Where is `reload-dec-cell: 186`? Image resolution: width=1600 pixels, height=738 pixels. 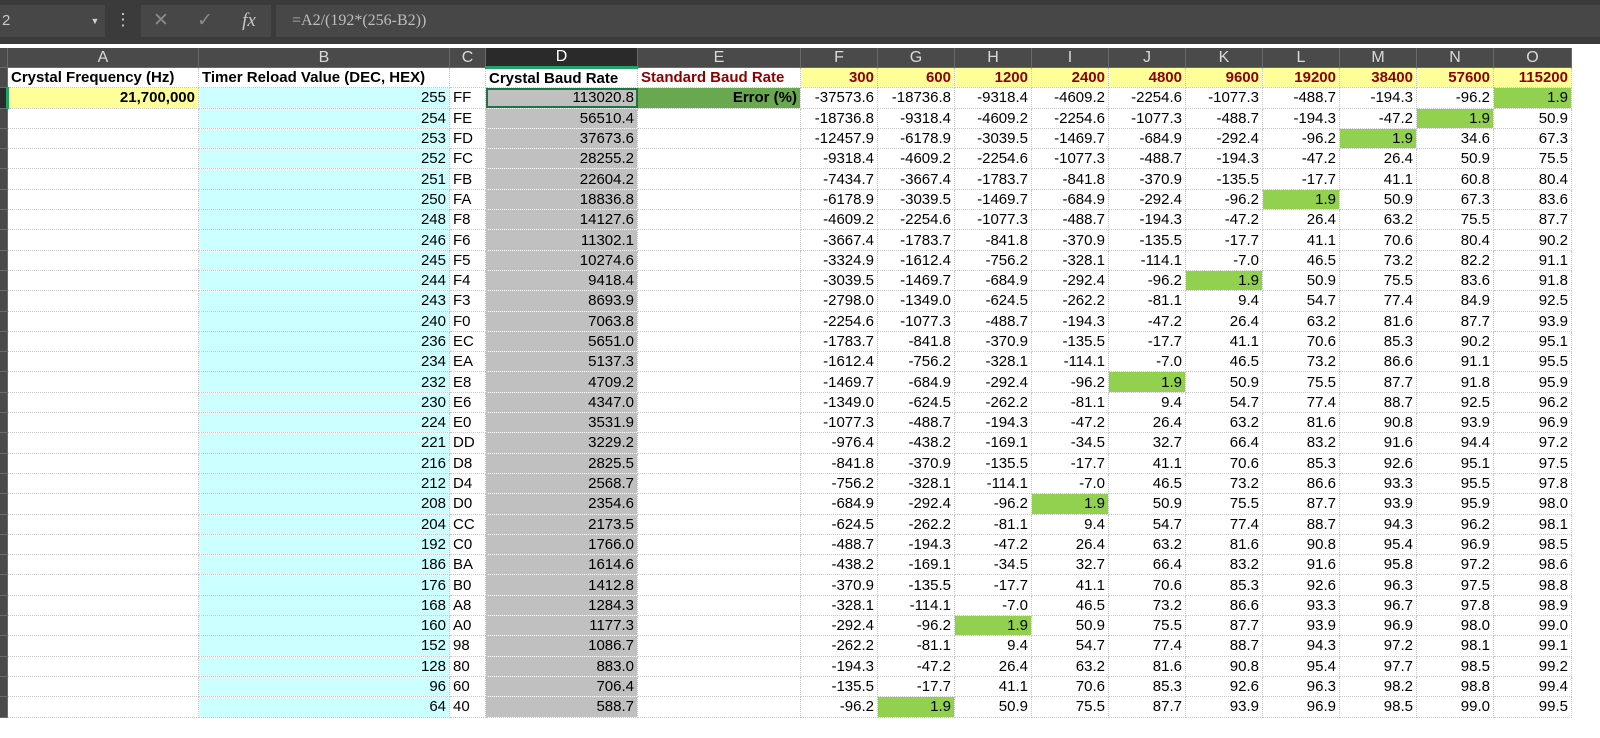
reload-dec-cell: 186 is located at coordinates (324, 565).